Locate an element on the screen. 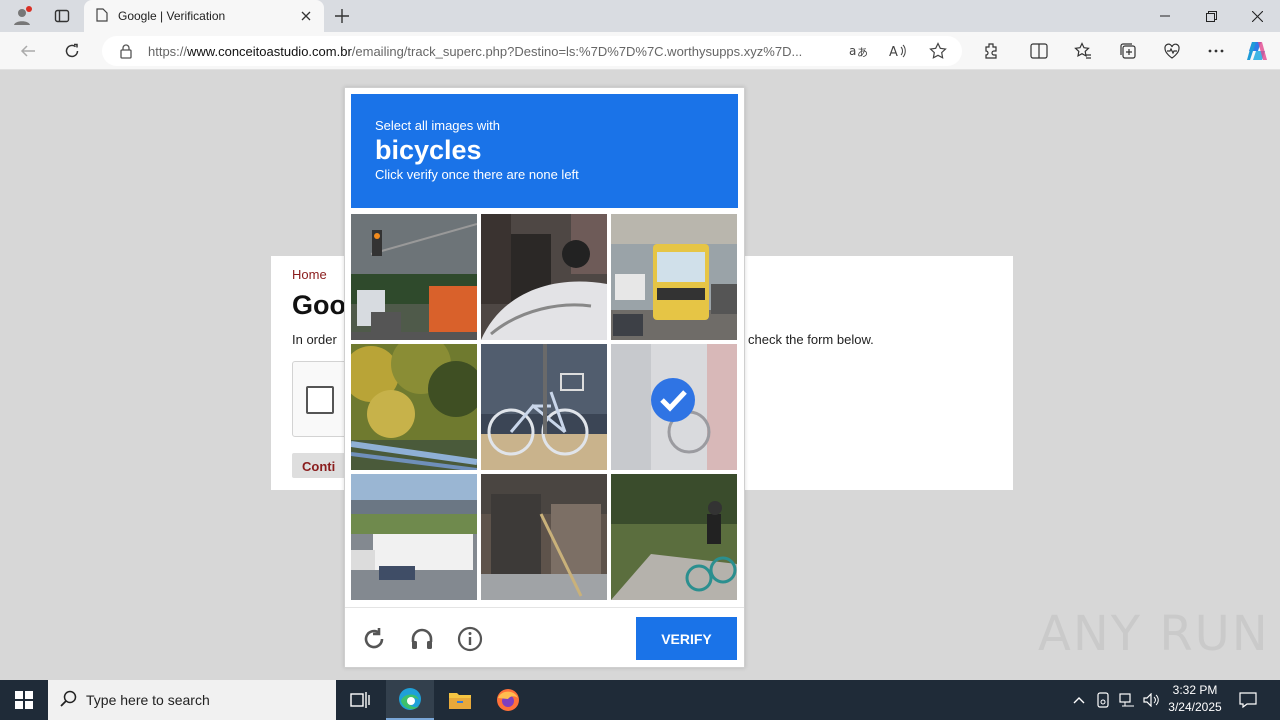  close-window-icon is located at coordinates (1257, 16).